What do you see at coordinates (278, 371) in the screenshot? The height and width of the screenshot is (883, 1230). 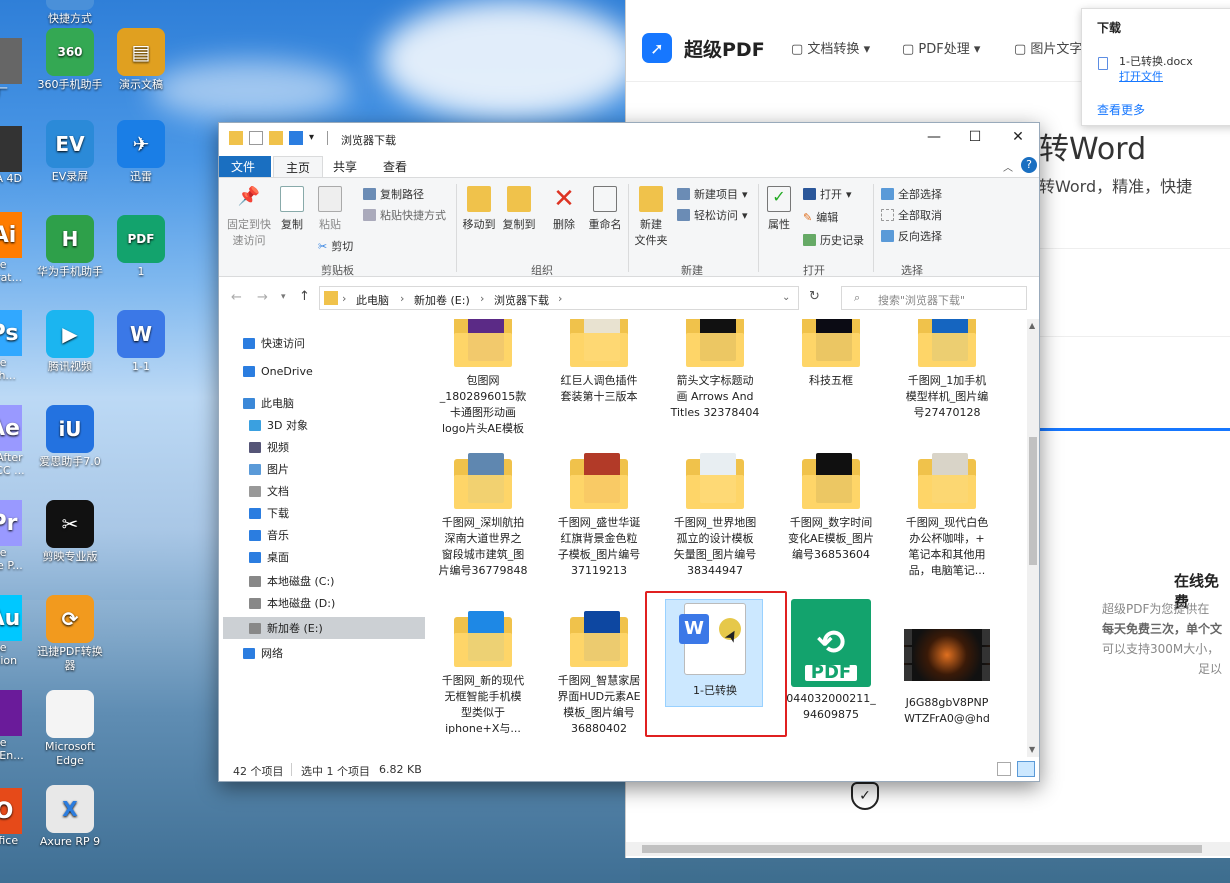 I see `nav-item: OneDrive` at bounding box center [278, 371].